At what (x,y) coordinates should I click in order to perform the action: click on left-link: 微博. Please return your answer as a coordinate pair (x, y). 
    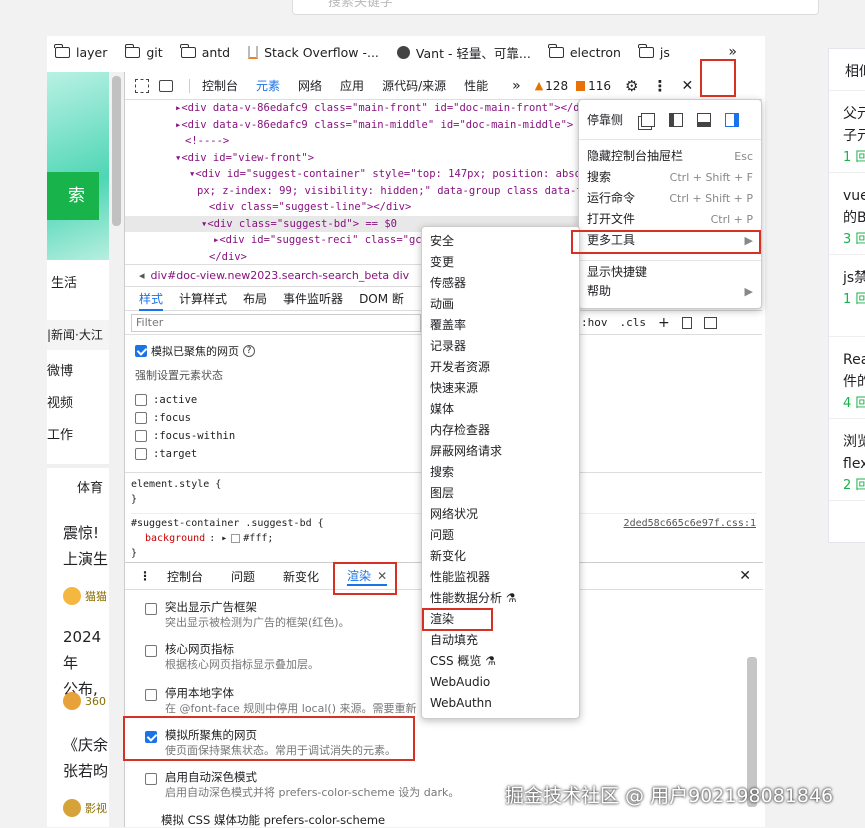
    Looking at the image, I should click on (60, 376).